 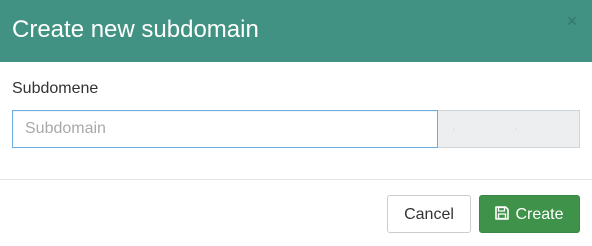 I want to click on create-button: Create, so click(x=529, y=214).